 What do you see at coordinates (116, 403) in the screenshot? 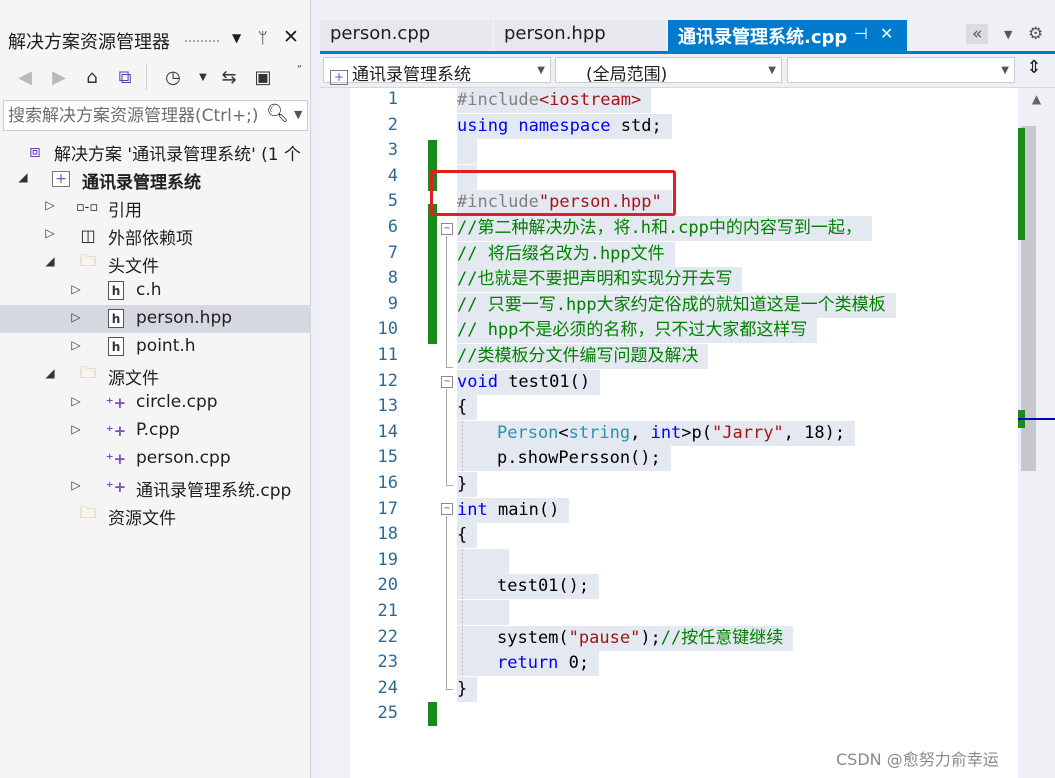
I see `cpp-file-icon: ⁺+` at bounding box center [116, 403].